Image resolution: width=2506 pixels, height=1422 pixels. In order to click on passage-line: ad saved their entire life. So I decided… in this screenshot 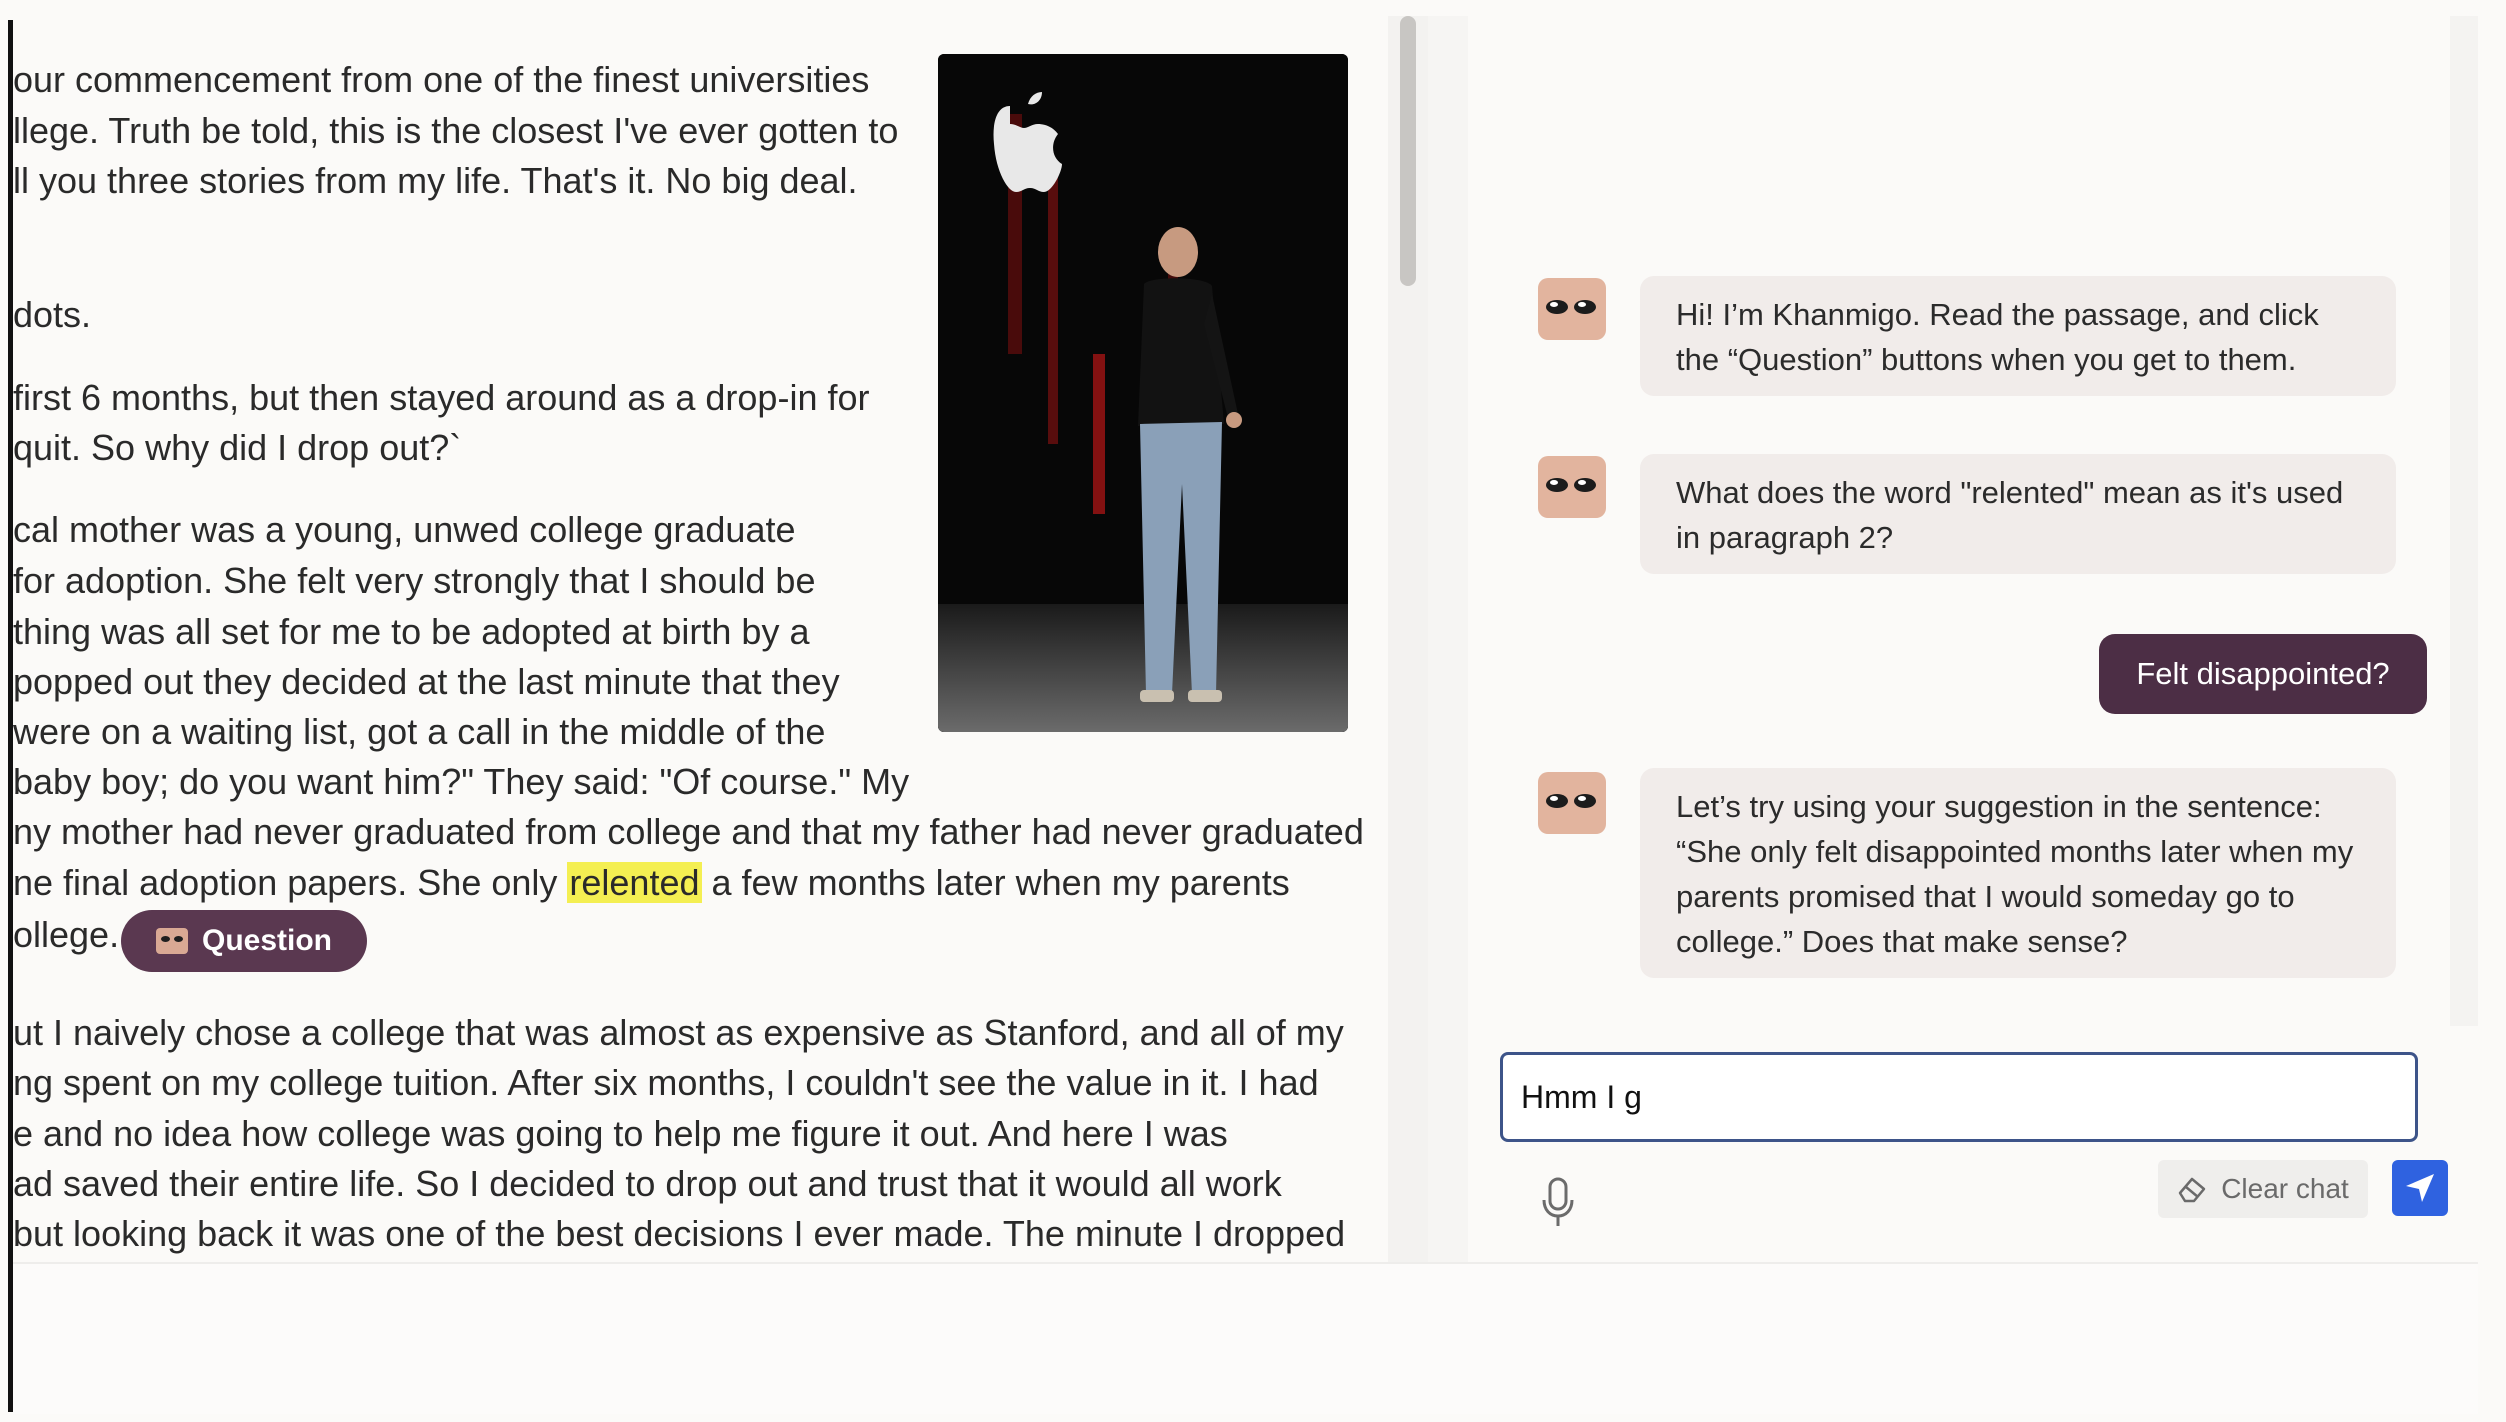, I will do `click(647, 1183)`.